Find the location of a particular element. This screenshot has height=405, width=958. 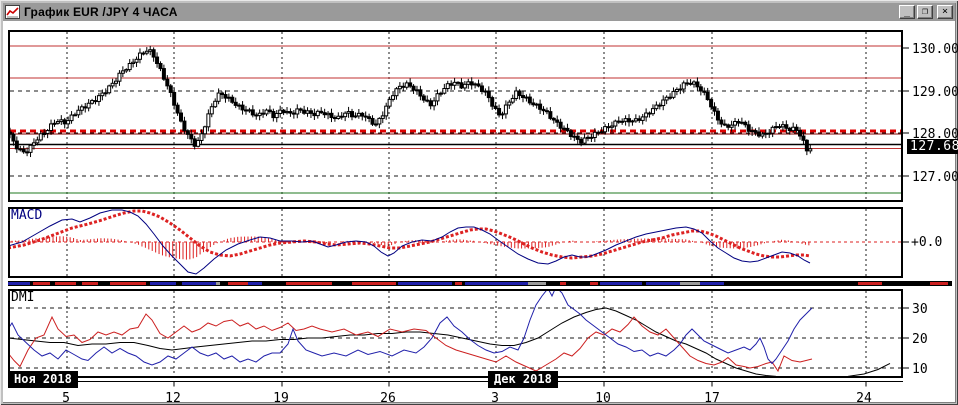

time-tick-label: 24 is located at coordinates (864, 398).